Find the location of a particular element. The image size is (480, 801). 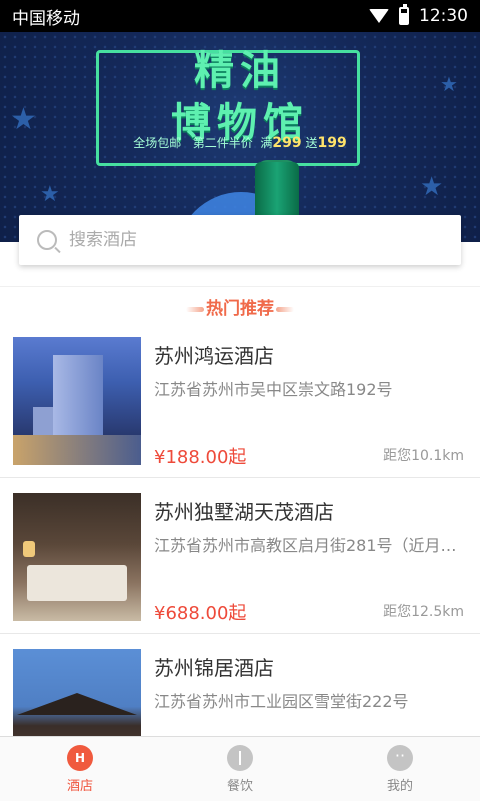

hotel-price: ¥188.00起 is located at coordinates (200, 457).